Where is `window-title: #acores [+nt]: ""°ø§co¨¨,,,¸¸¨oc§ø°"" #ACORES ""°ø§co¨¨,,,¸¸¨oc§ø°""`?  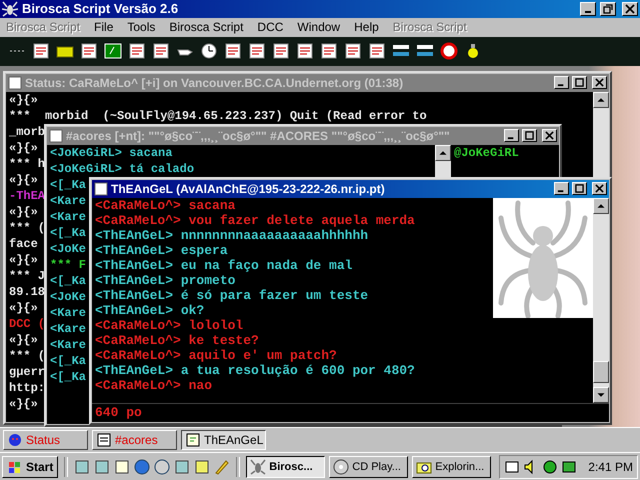
window-title: #acores [+nt]: ""°ø§co¨¨,,,¸¸¨oc§ø°"" #ACORES ""°ø§co¨¨,,,¸¸¨oc§ø°"" is located at coordinates (258, 135).